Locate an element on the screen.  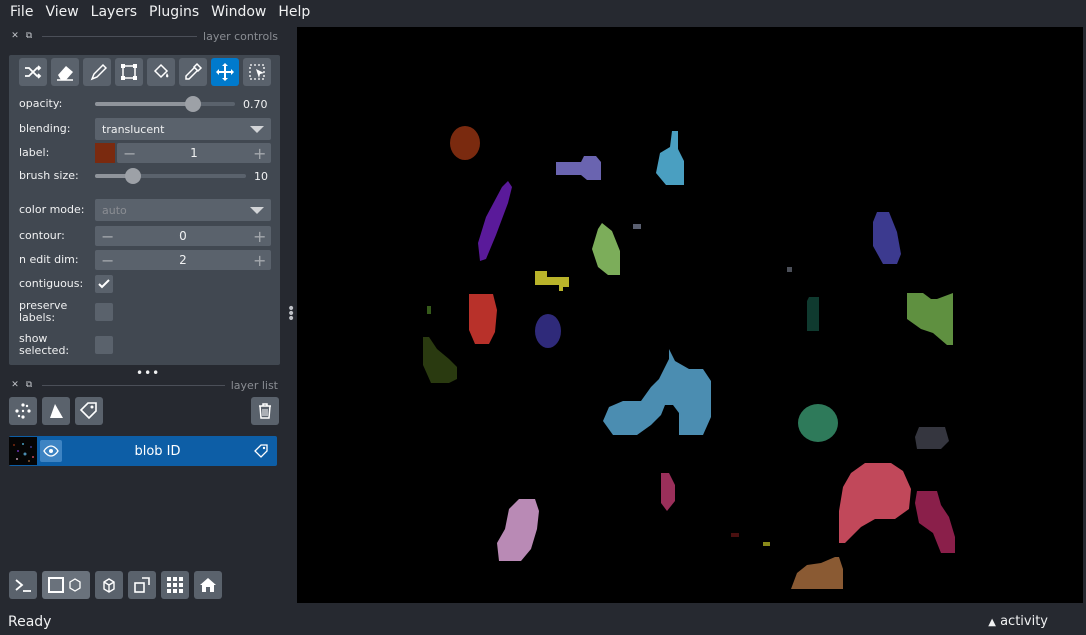
viewer-buttons is located at coordinates (115, 585).